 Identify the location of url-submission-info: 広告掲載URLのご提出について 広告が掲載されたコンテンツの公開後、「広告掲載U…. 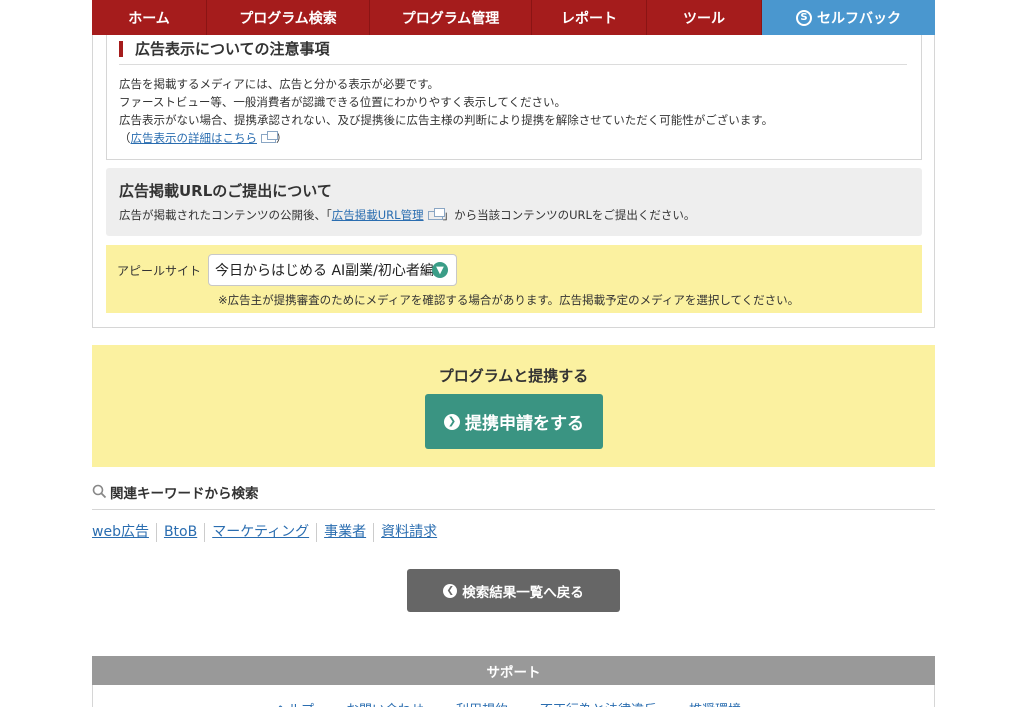
(514, 202).